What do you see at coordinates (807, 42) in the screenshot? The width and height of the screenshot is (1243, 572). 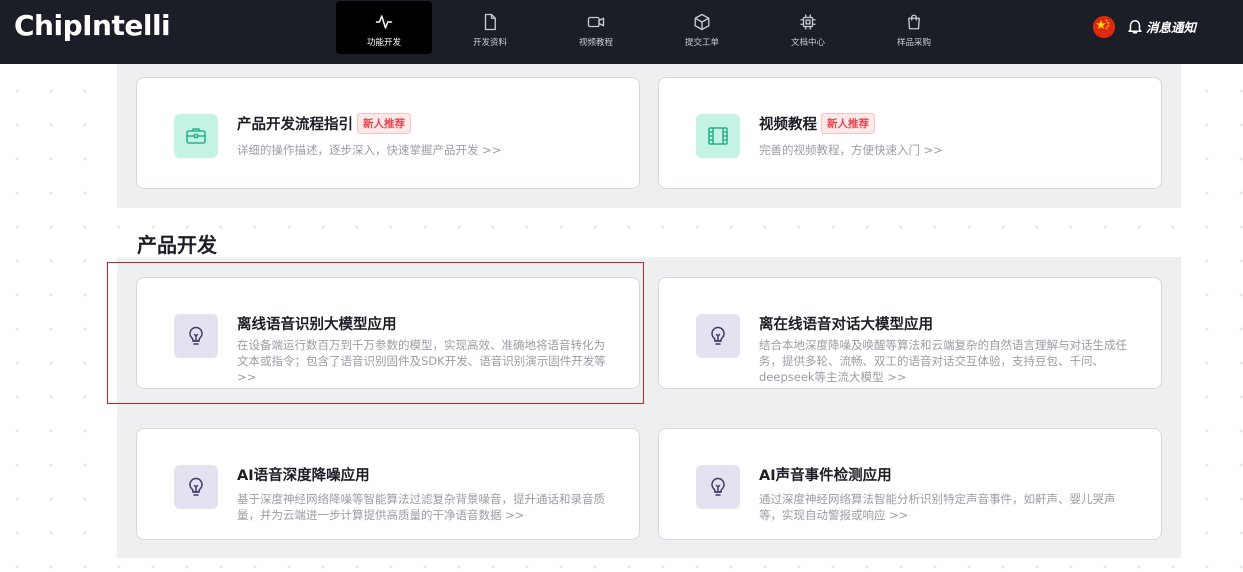 I see `nav-label: 文档中心` at bounding box center [807, 42].